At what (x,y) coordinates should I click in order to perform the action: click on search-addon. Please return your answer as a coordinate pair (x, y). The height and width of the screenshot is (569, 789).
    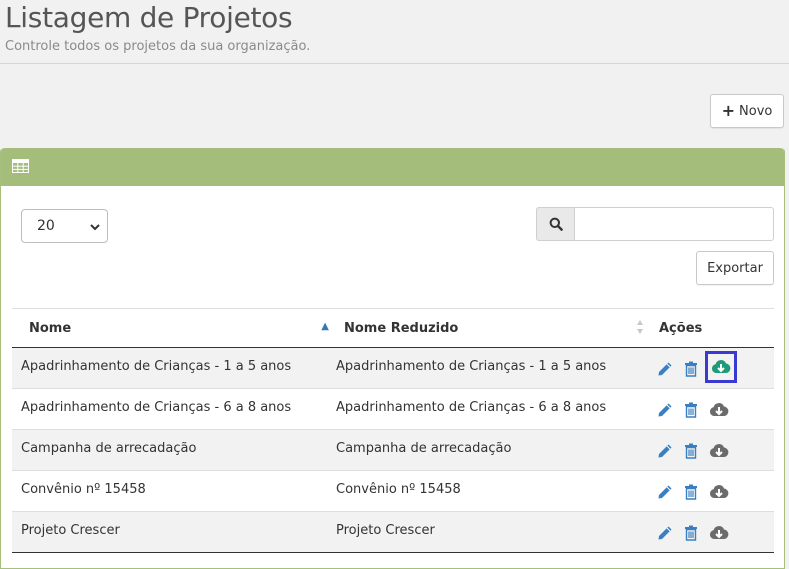
    Looking at the image, I should click on (555, 224).